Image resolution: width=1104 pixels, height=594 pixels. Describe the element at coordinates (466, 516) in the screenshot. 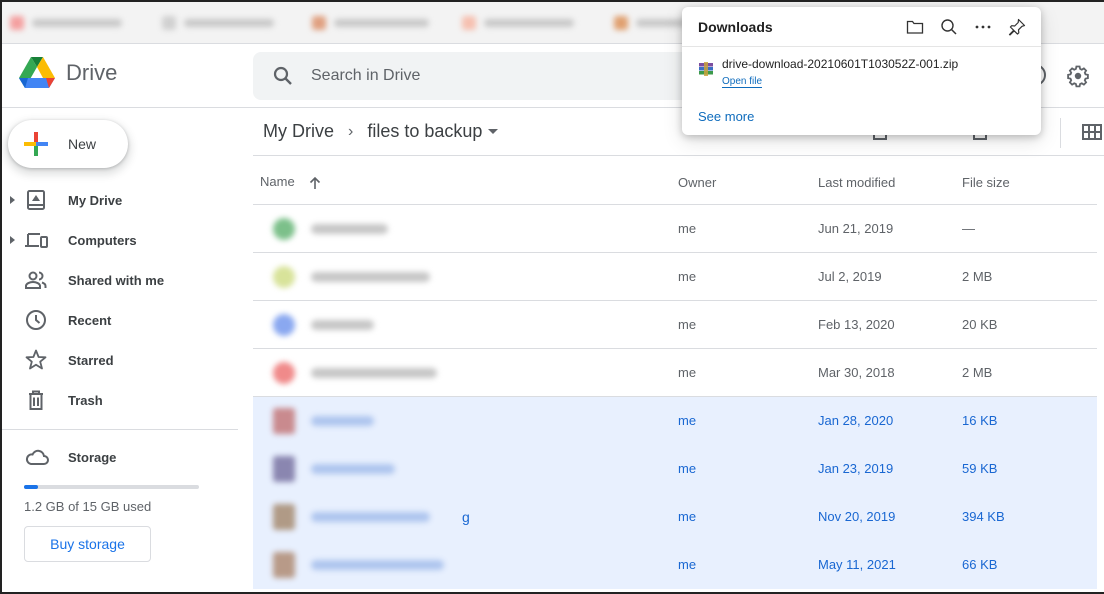

I see `file-name-visible-fragment: g` at that location.